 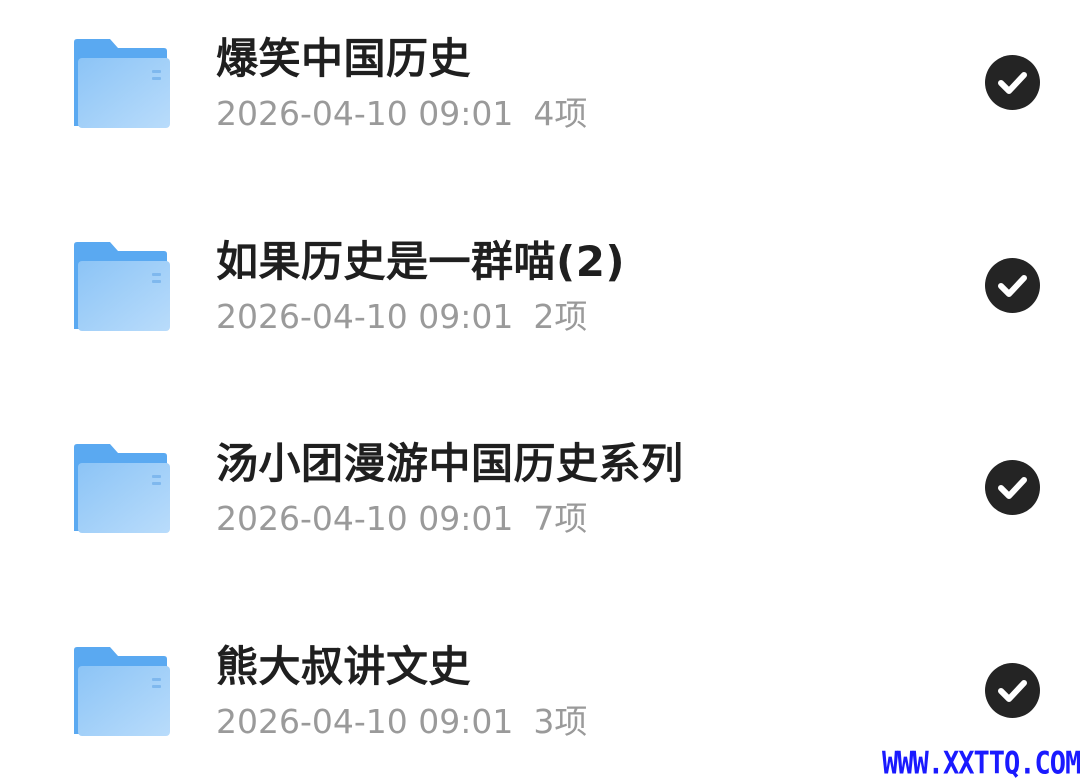 What do you see at coordinates (560, 518) in the screenshot?
I see `folder-count: 7项` at bounding box center [560, 518].